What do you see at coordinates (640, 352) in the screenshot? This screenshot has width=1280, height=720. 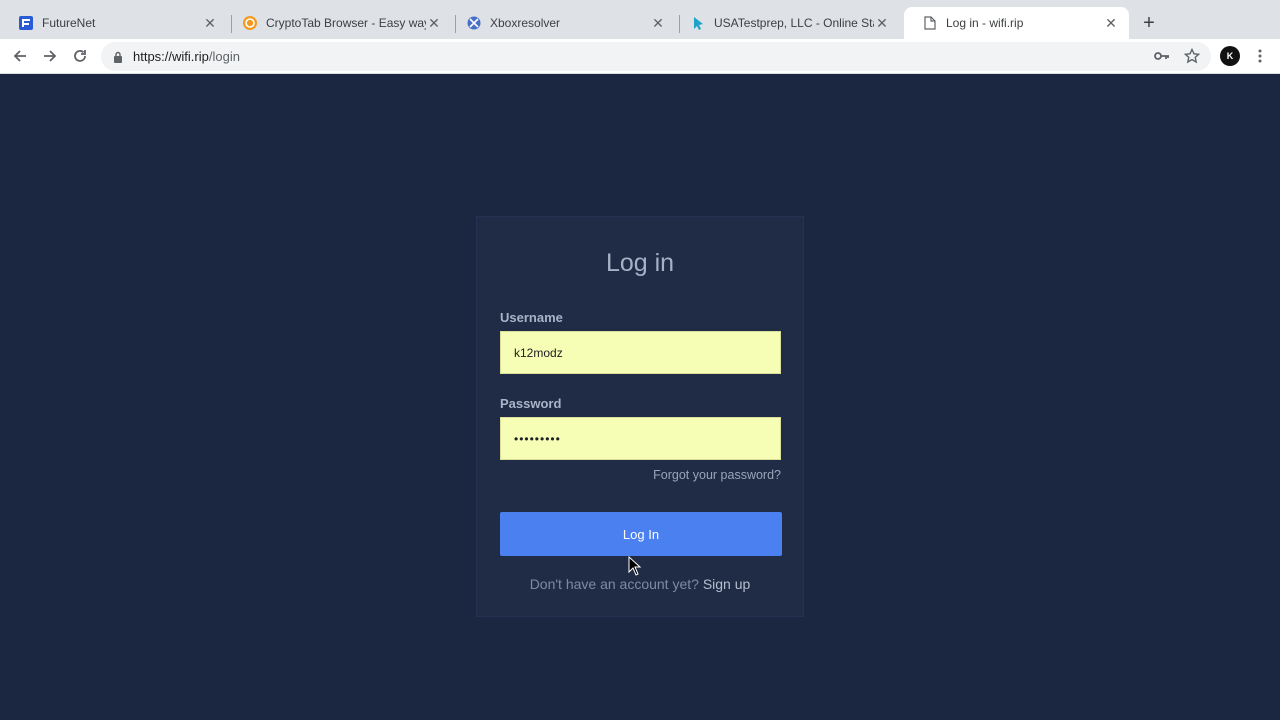 I see `username-input: k12modz` at bounding box center [640, 352].